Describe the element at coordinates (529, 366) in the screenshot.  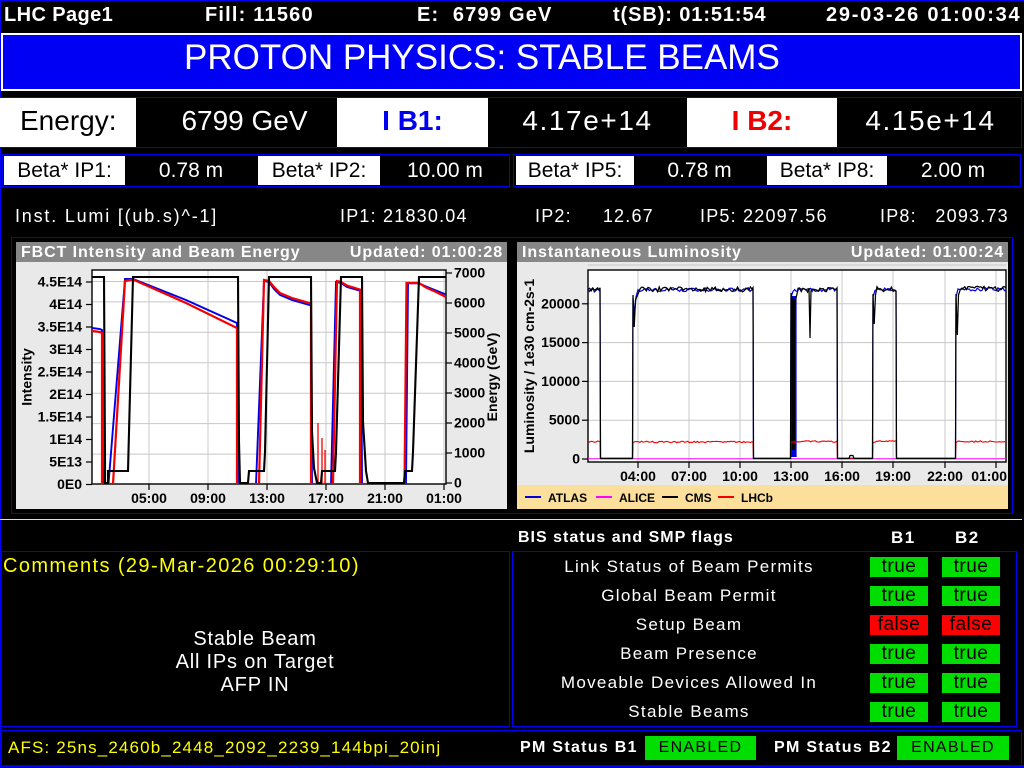
I see `svg-text: Luminosity / 1e30 cm-2s-1` at that location.